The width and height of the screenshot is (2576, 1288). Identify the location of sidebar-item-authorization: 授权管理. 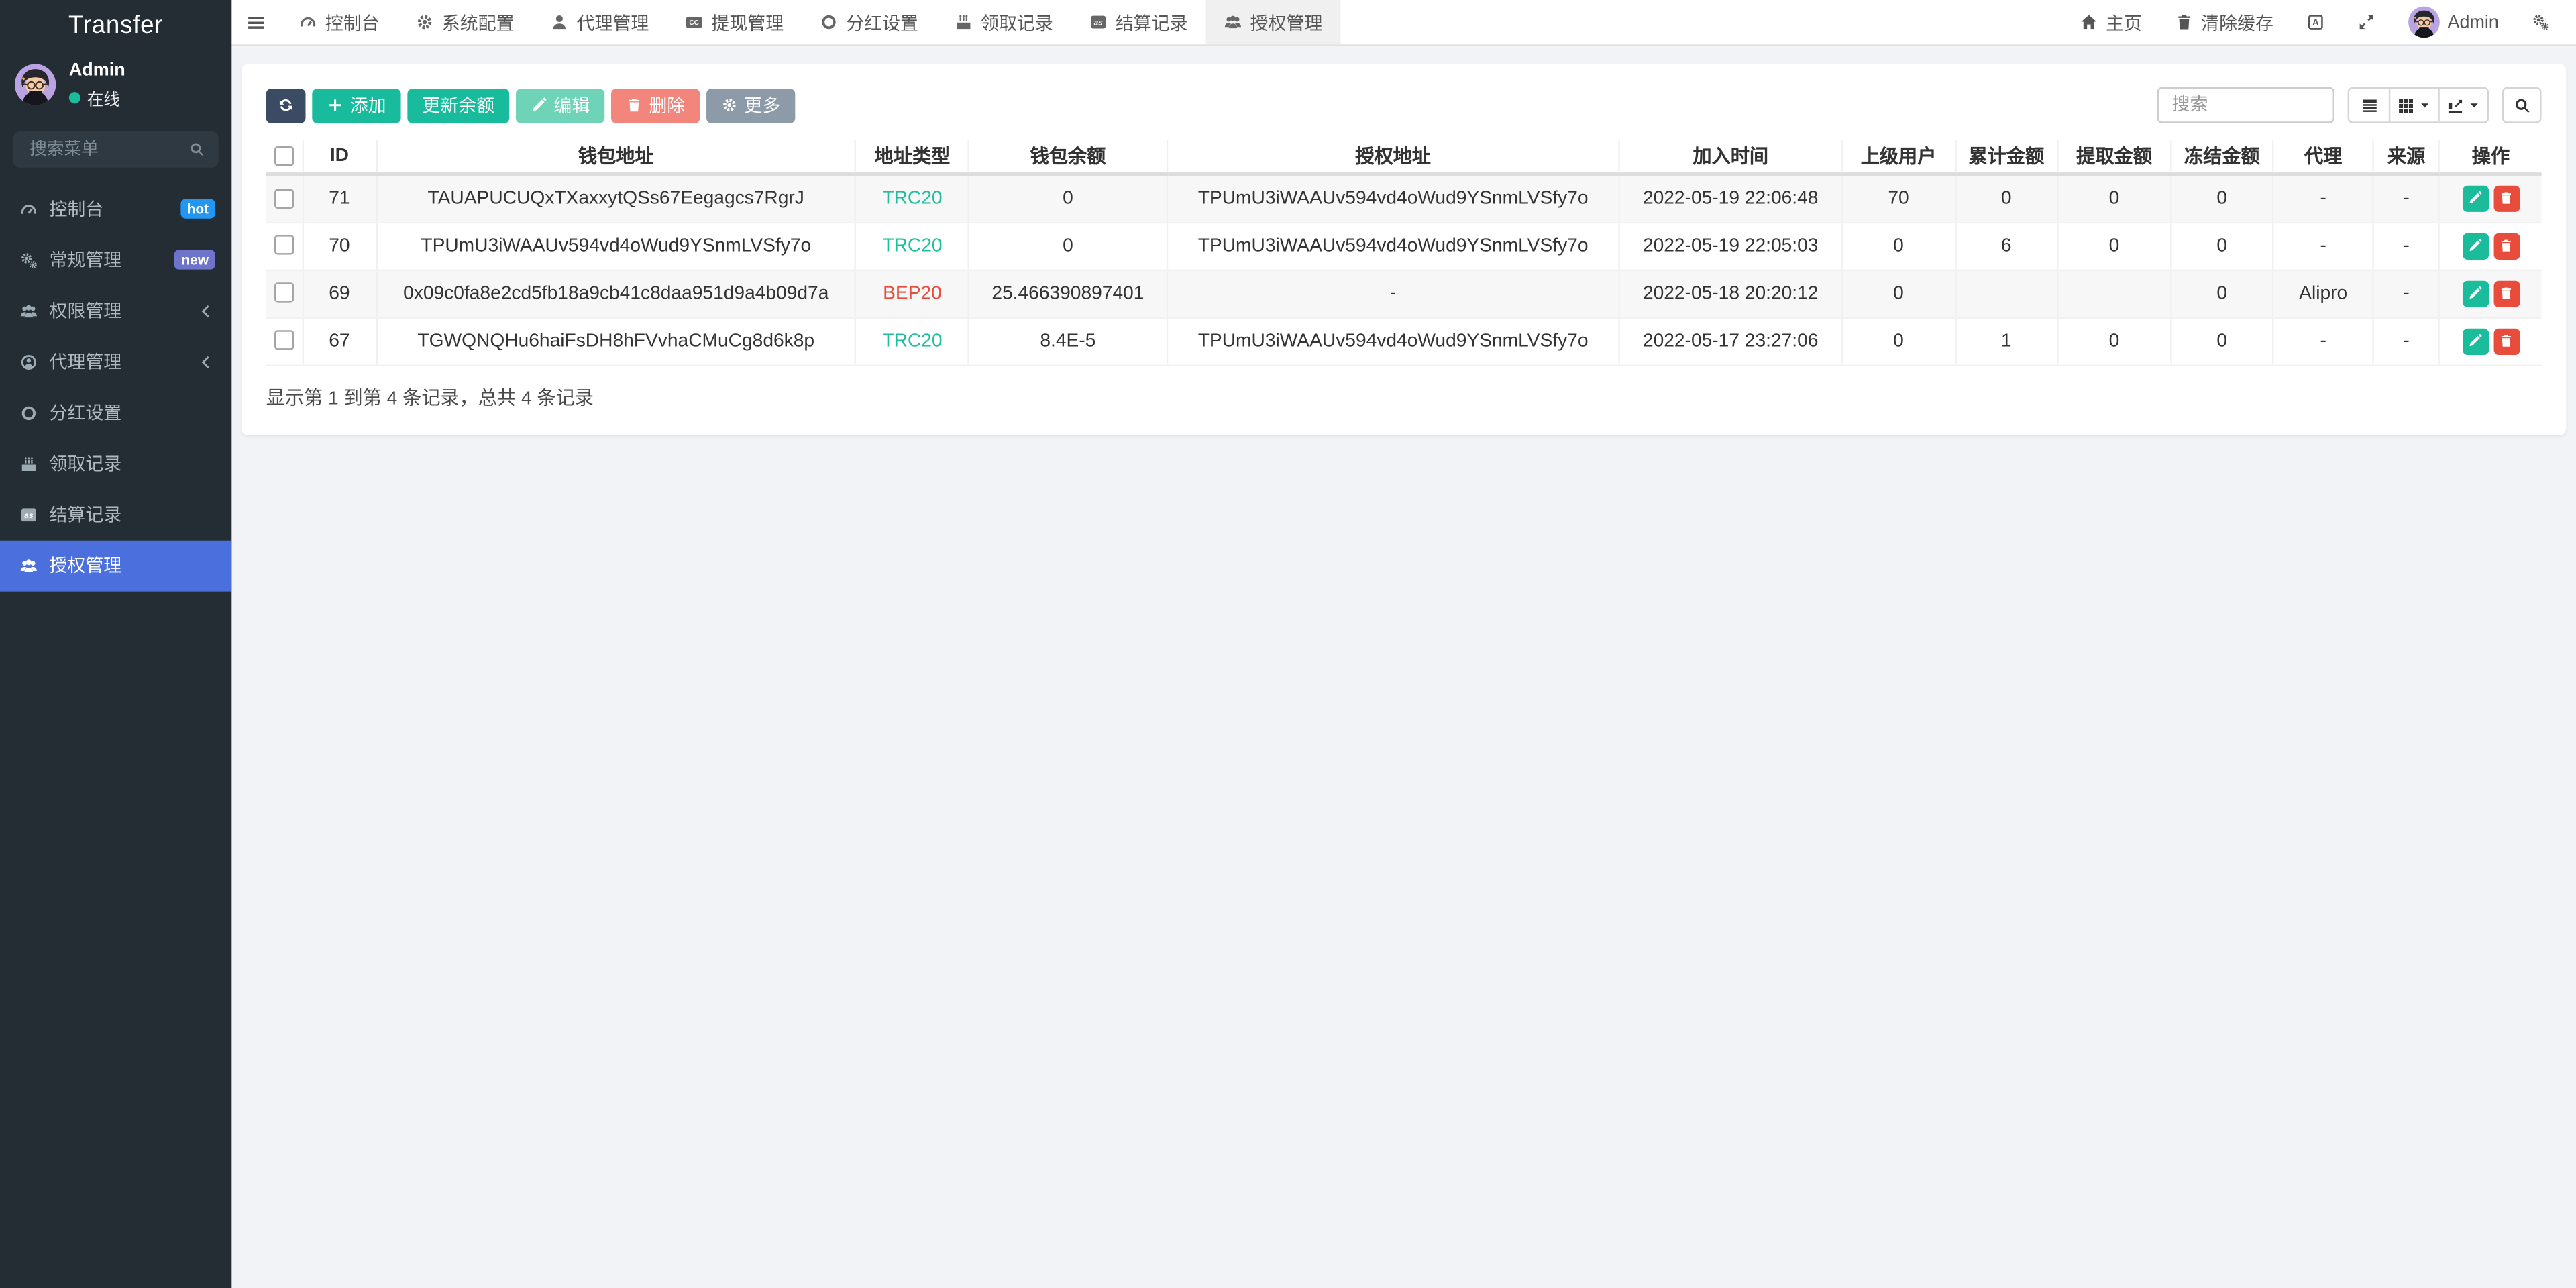
(116, 565).